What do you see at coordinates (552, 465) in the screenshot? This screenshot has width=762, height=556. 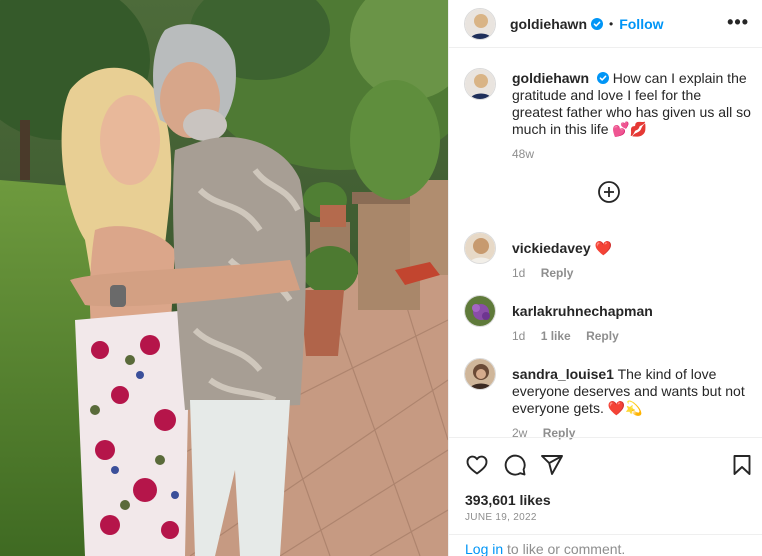 I see `share-icon` at bounding box center [552, 465].